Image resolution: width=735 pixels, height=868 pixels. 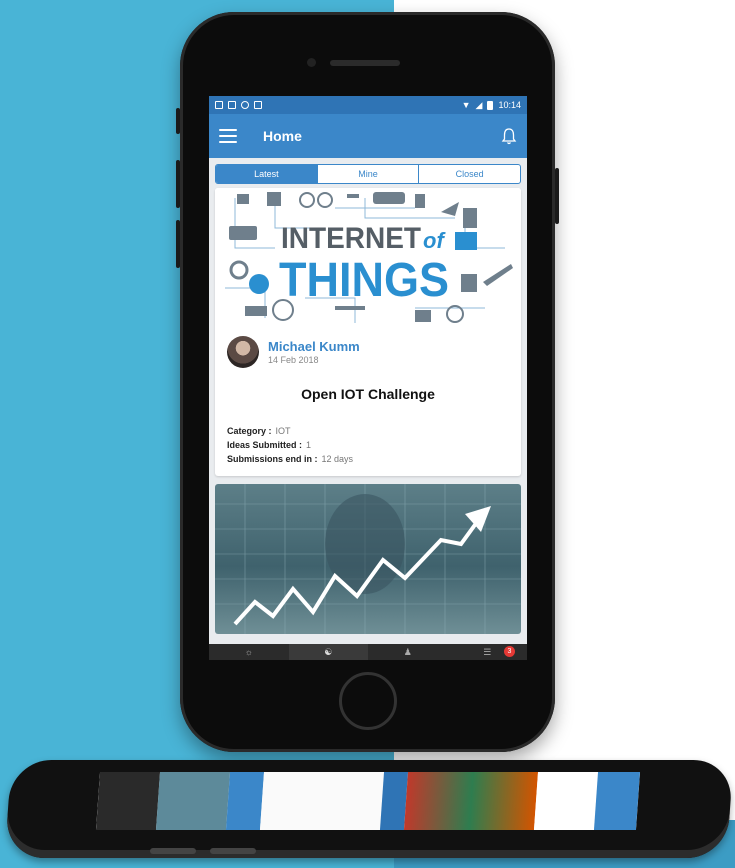 I want to click on meta-category: Category : IOT, so click(x=368, y=431).